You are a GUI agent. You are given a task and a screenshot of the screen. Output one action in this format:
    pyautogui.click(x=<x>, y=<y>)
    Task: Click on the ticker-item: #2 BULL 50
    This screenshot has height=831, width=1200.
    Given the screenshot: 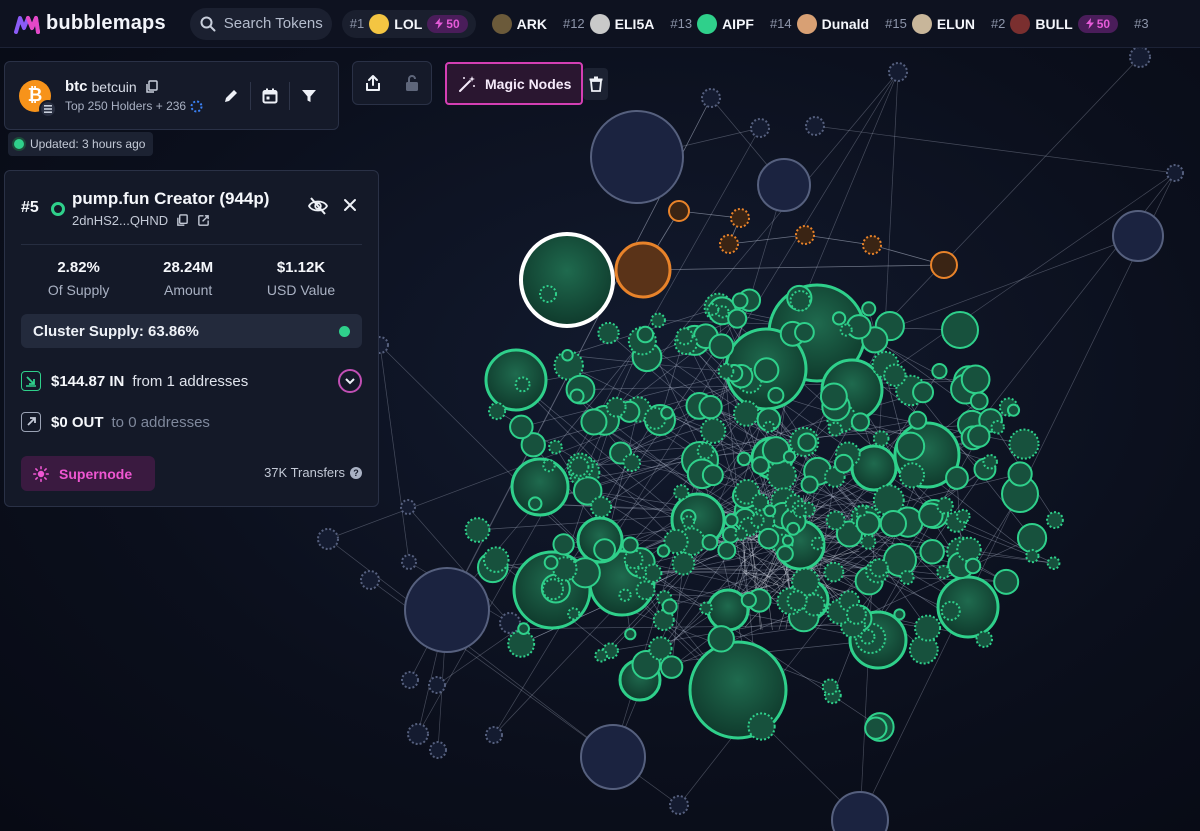 What is the action you would take?
    pyautogui.click(x=1055, y=23)
    